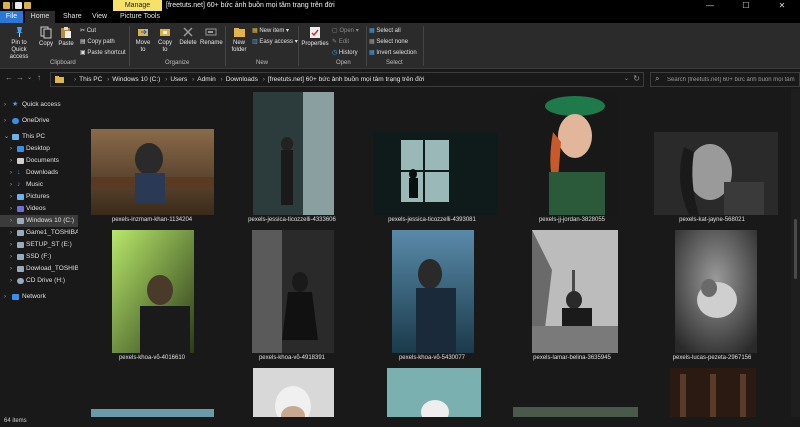 This screenshot has height=427, width=800. What do you see at coordinates (39, 161) in the screenshot?
I see `nav-item-documents: › Documents` at bounding box center [39, 161].